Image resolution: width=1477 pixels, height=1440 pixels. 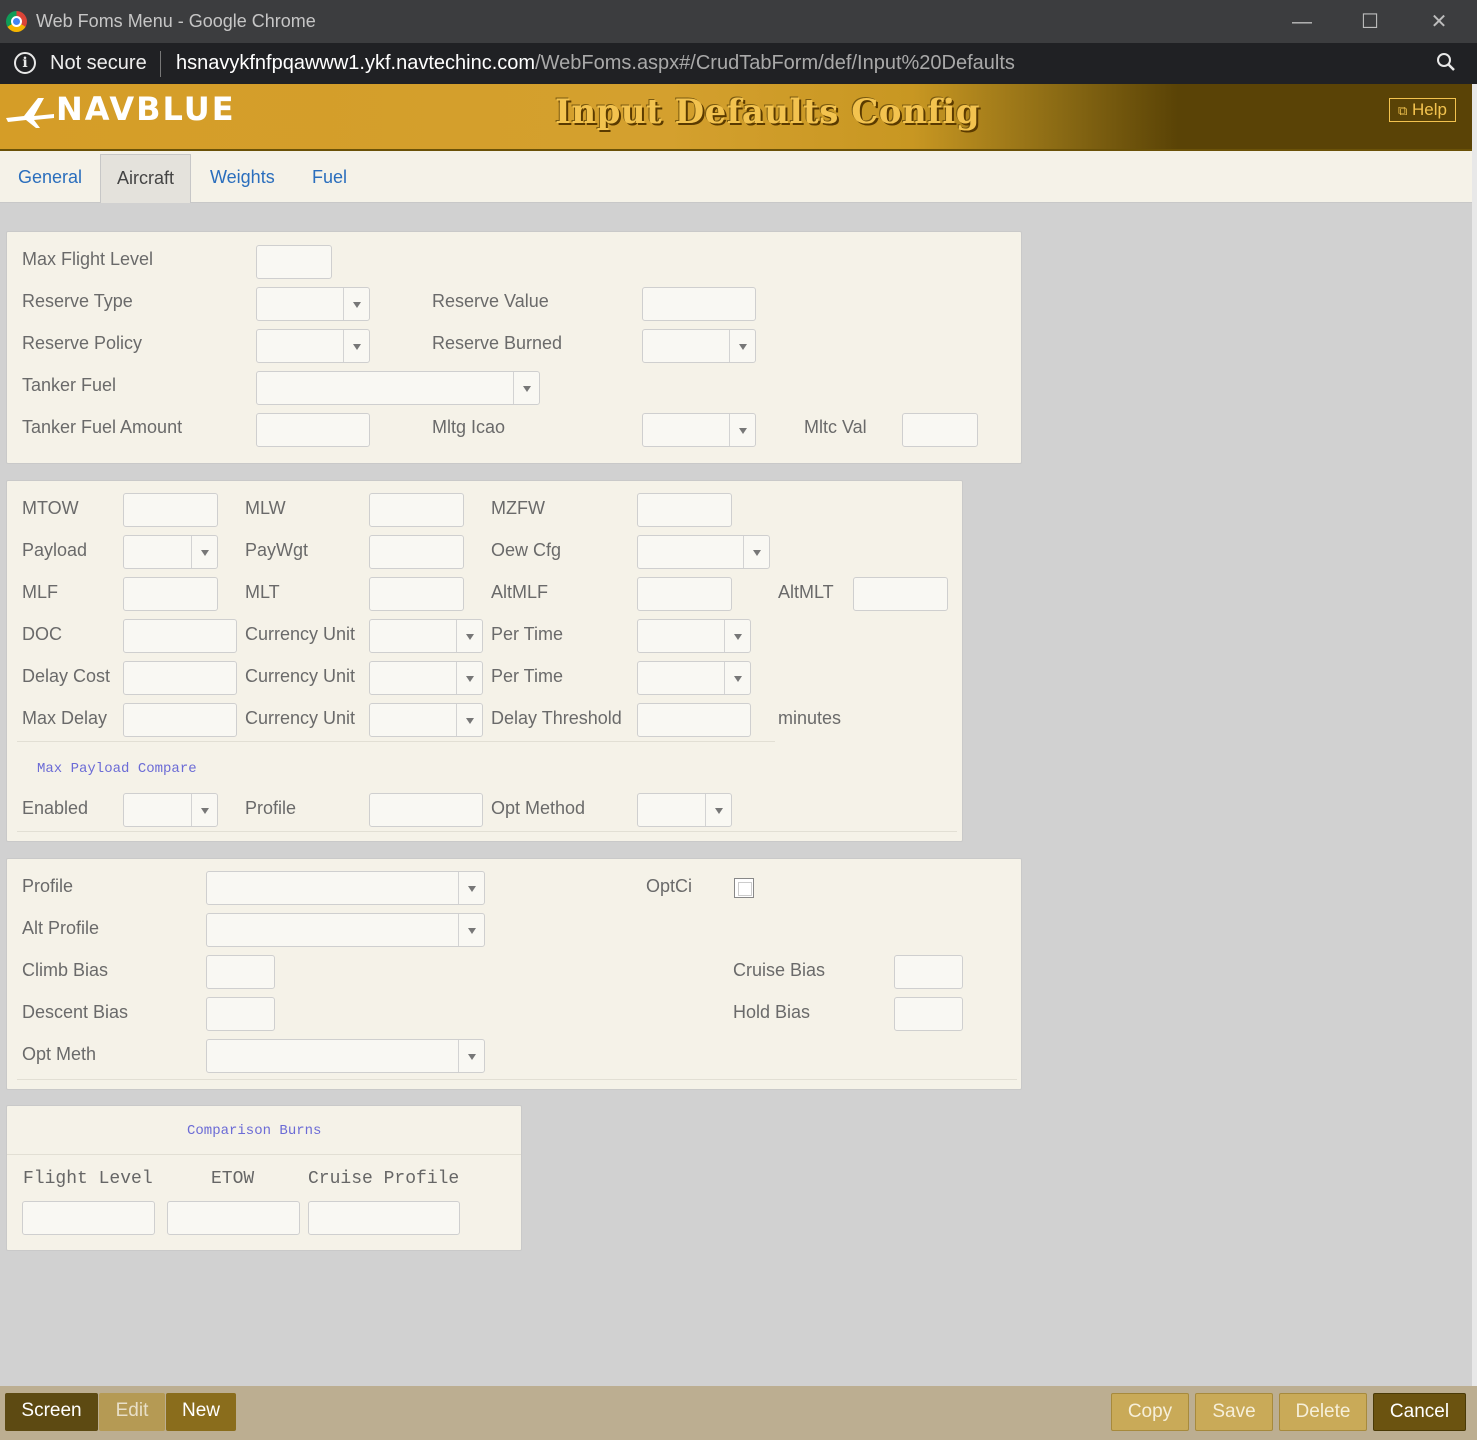 What do you see at coordinates (1370, 22) in the screenshot?
I see `maximize-button: ☐` at bounding box center [1370, 22].